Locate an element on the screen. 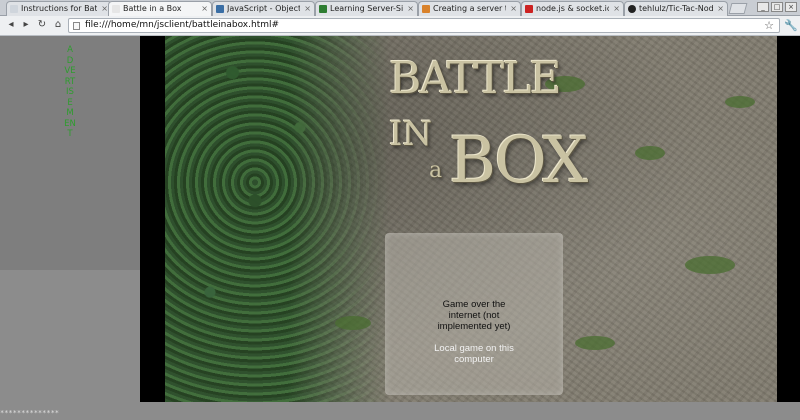  tab-javascript-objects: JavaScript - Objects × is located at coordinates (263, 8).